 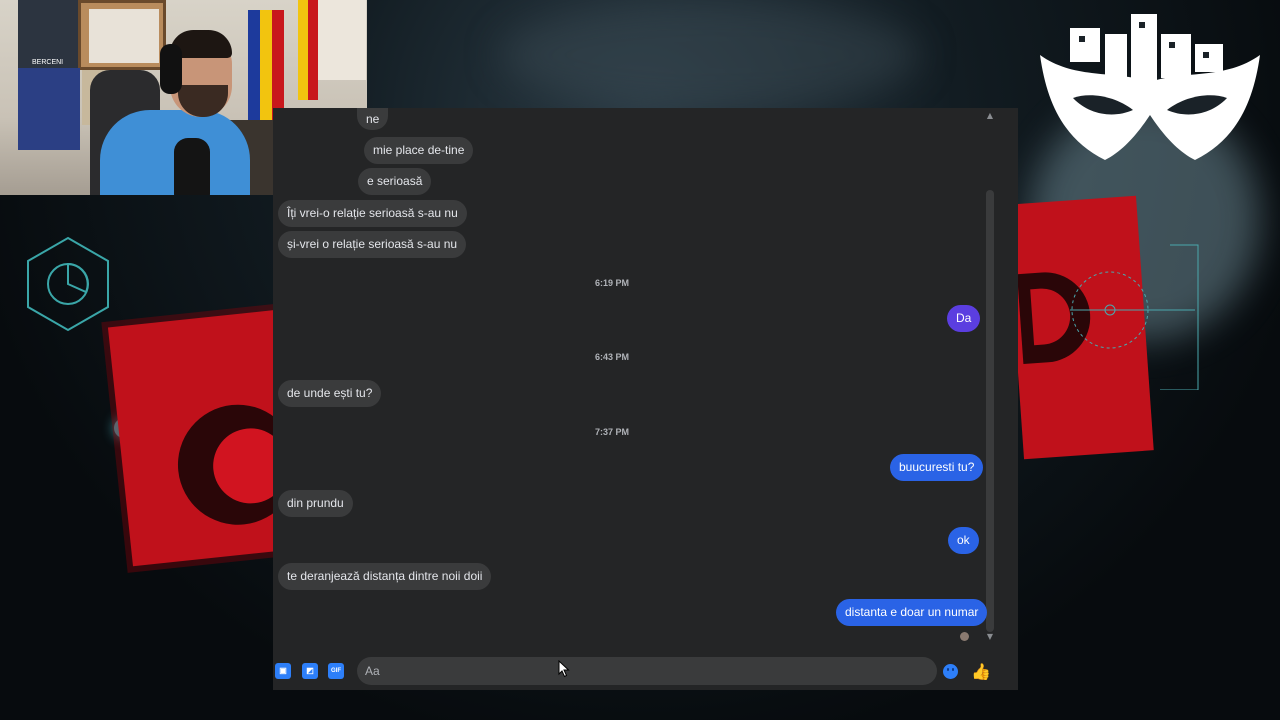 I want to click on message-incoming: din prundu, so click(x=315, y=503).